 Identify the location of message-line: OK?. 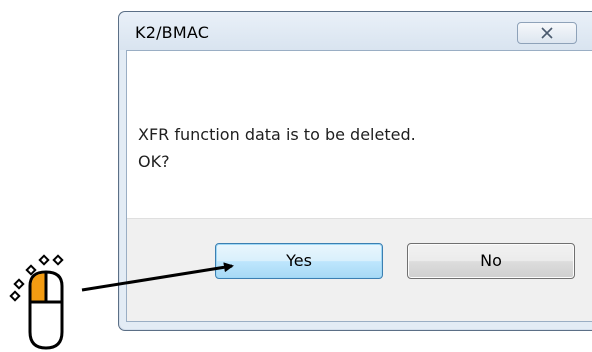
(154, 161).